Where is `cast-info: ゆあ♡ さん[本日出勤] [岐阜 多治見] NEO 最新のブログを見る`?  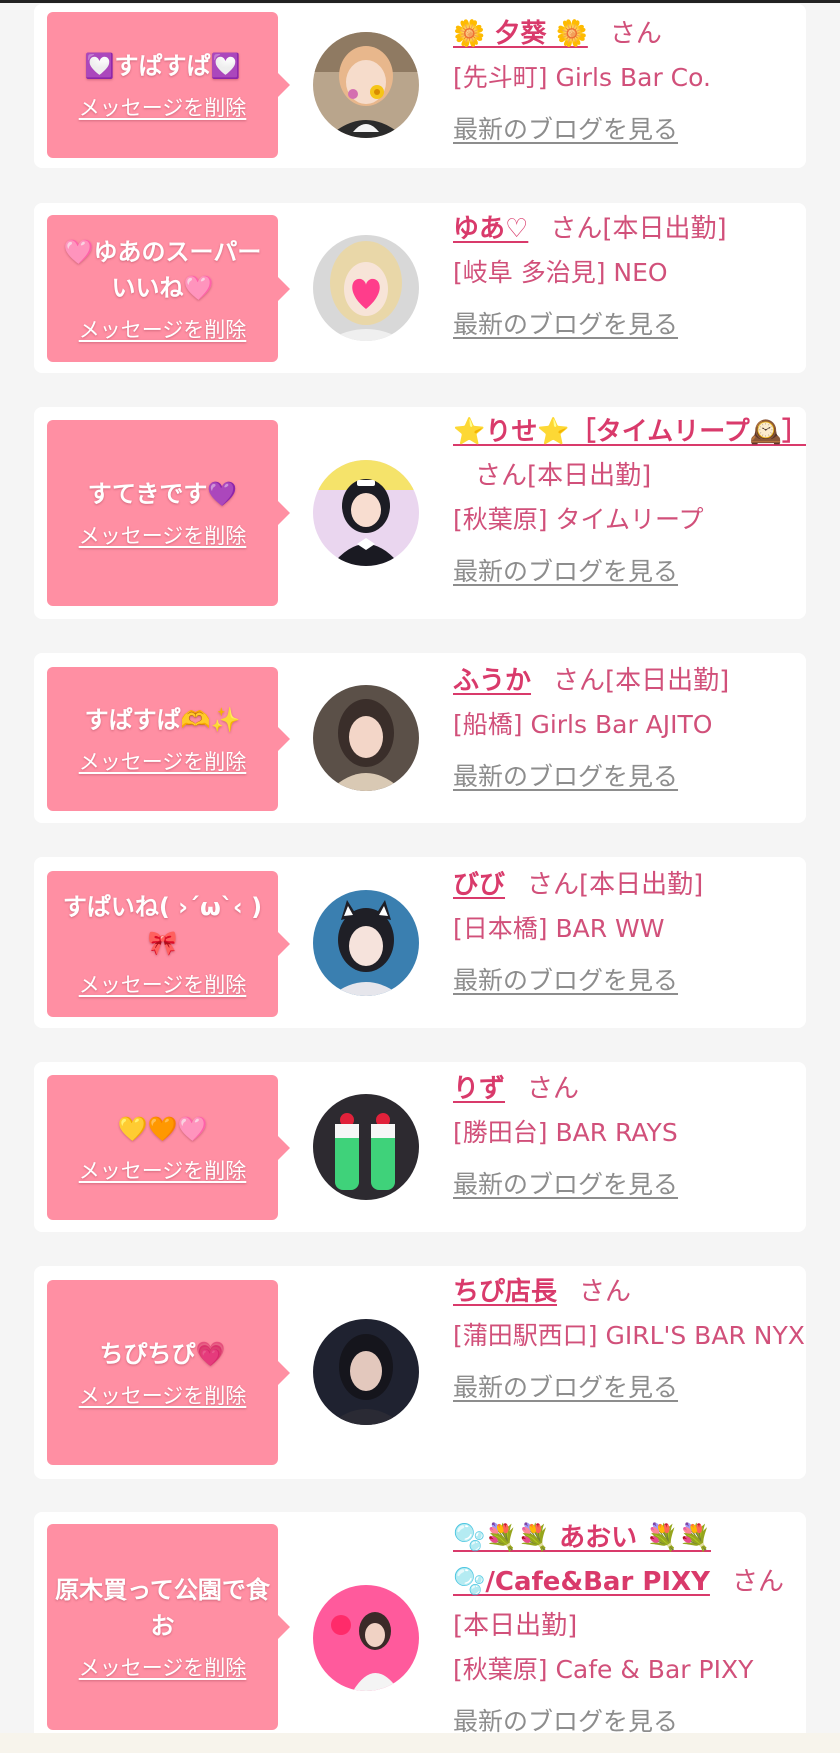
cast-info: ゆあ♡ さん[本日出勤] [岐阜 多治見] NEO 最新のブログを見る is located at coordinates (629, 277).